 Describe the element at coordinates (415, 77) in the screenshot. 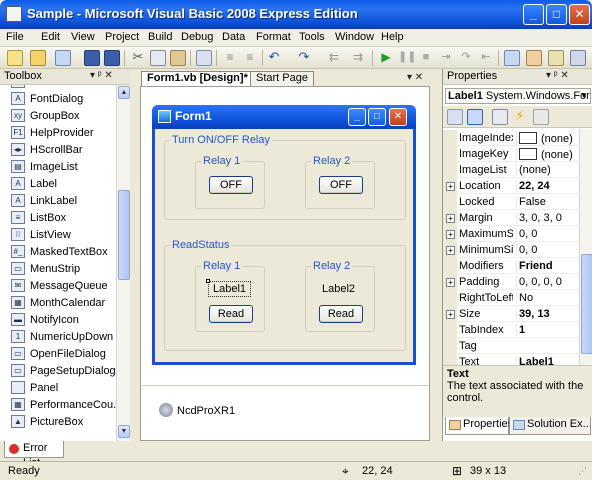

I see `document-tab-controls: ▾ ✕` at that location.